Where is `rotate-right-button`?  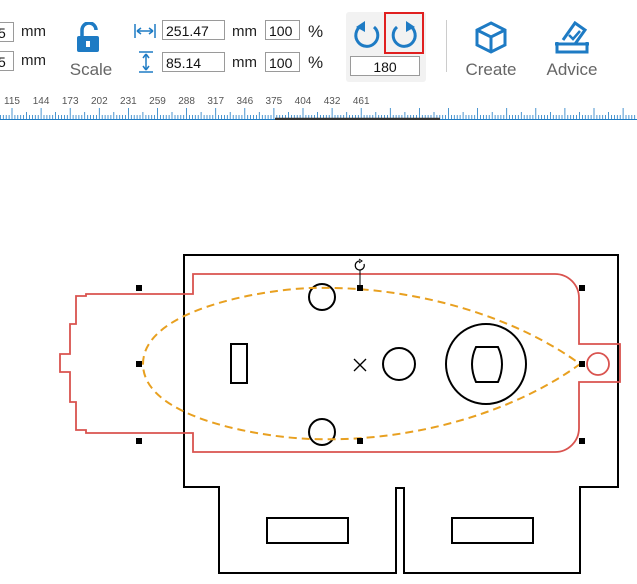 rotate-right-button is located at coordinates (404, 33).